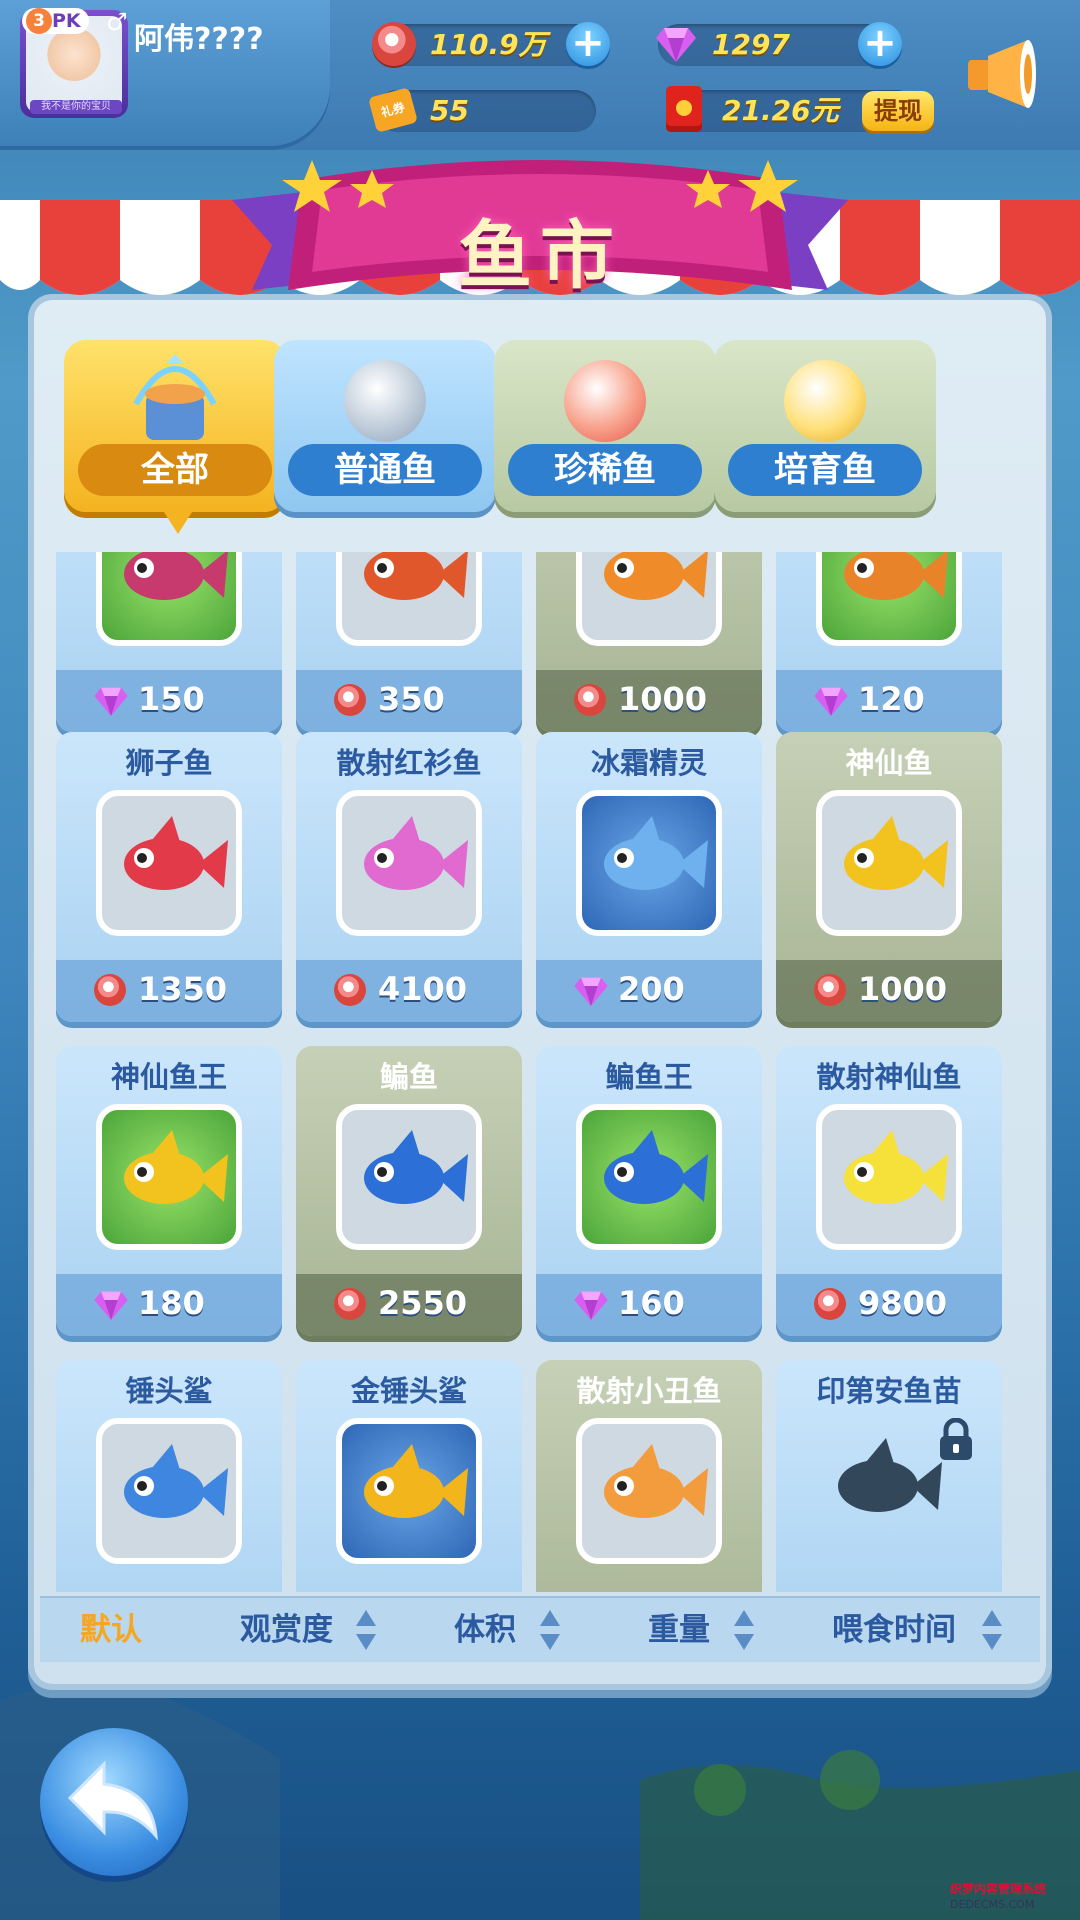  I want to click on megaphone-icon, so click(1000, 74).